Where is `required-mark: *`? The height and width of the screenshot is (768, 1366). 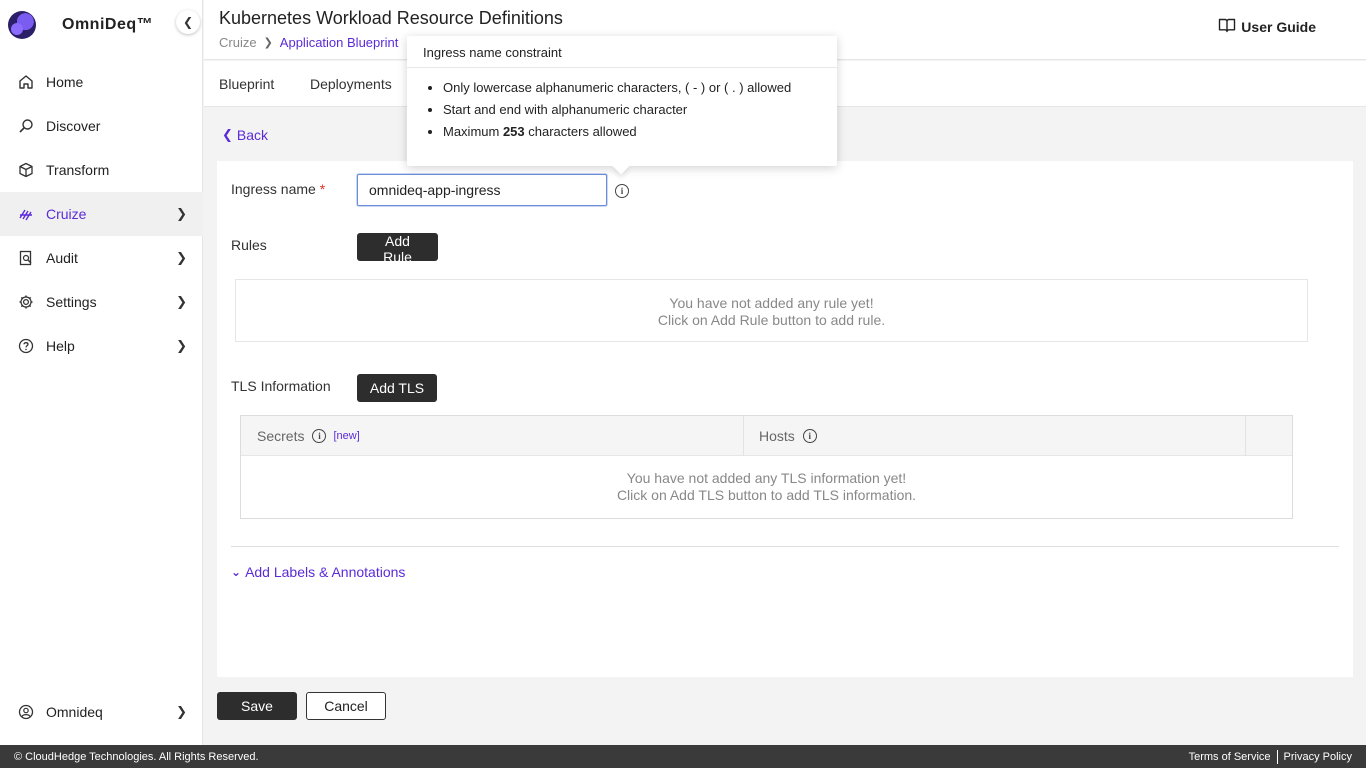 required-mark: * is located at coordinates (322, 189).